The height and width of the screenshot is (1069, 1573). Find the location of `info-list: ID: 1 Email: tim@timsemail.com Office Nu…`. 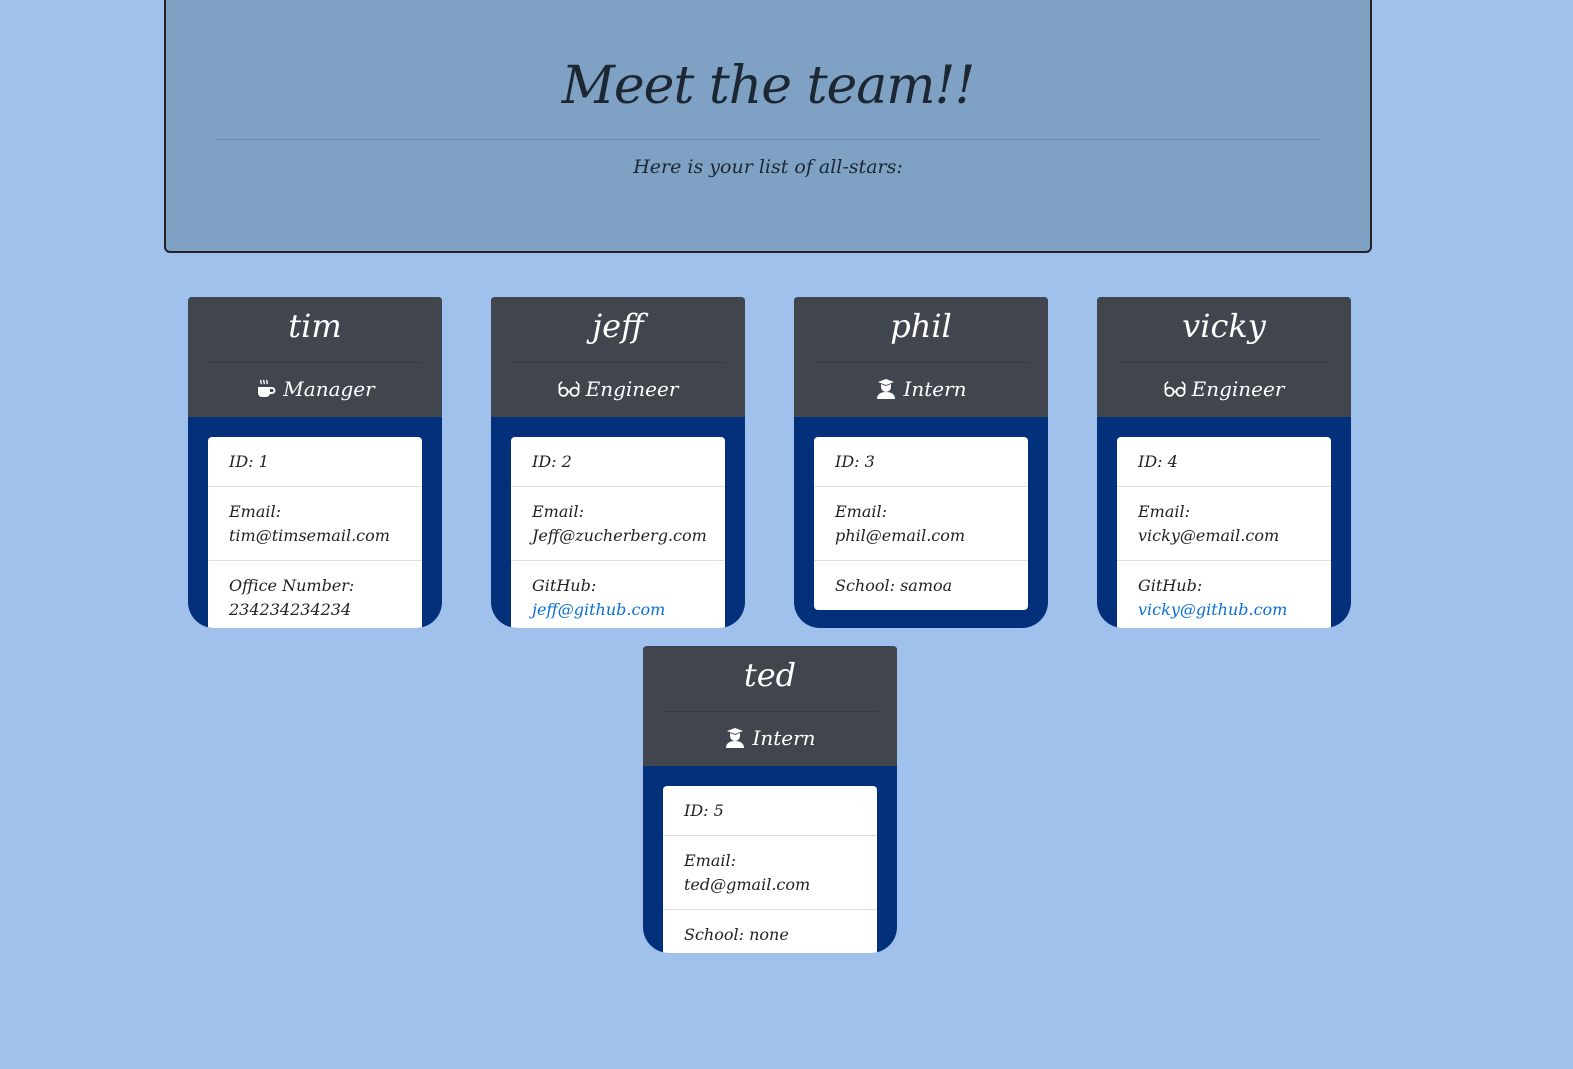

info-list: ID: 1 Email: tim@timsemail.com Office Nu… is located at coordinates (315, 532).